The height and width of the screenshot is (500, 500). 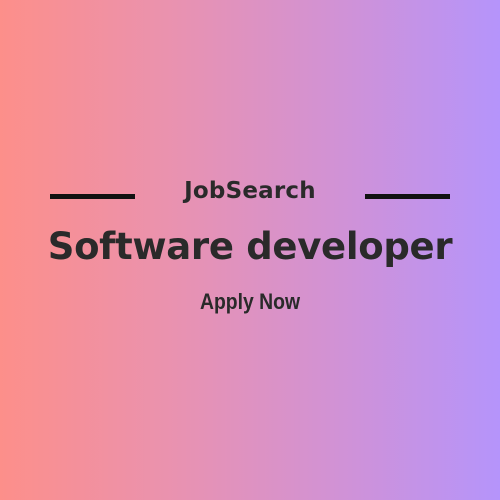 I want to click on brand-name: JobSearch, so click(x=250, y=191).